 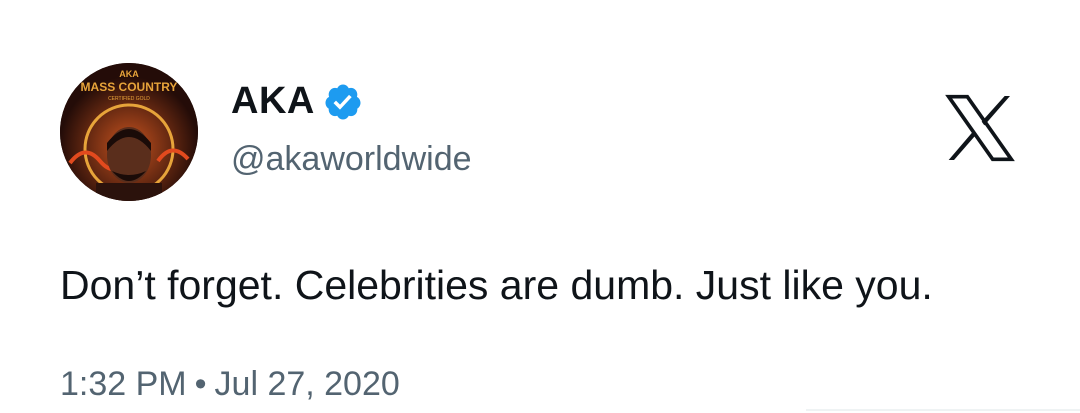 What do you see at coordinates (307, 384) in the screenshot?
I see `tweet-date: Jul 27, 2020` at bounding box center [307, 384].